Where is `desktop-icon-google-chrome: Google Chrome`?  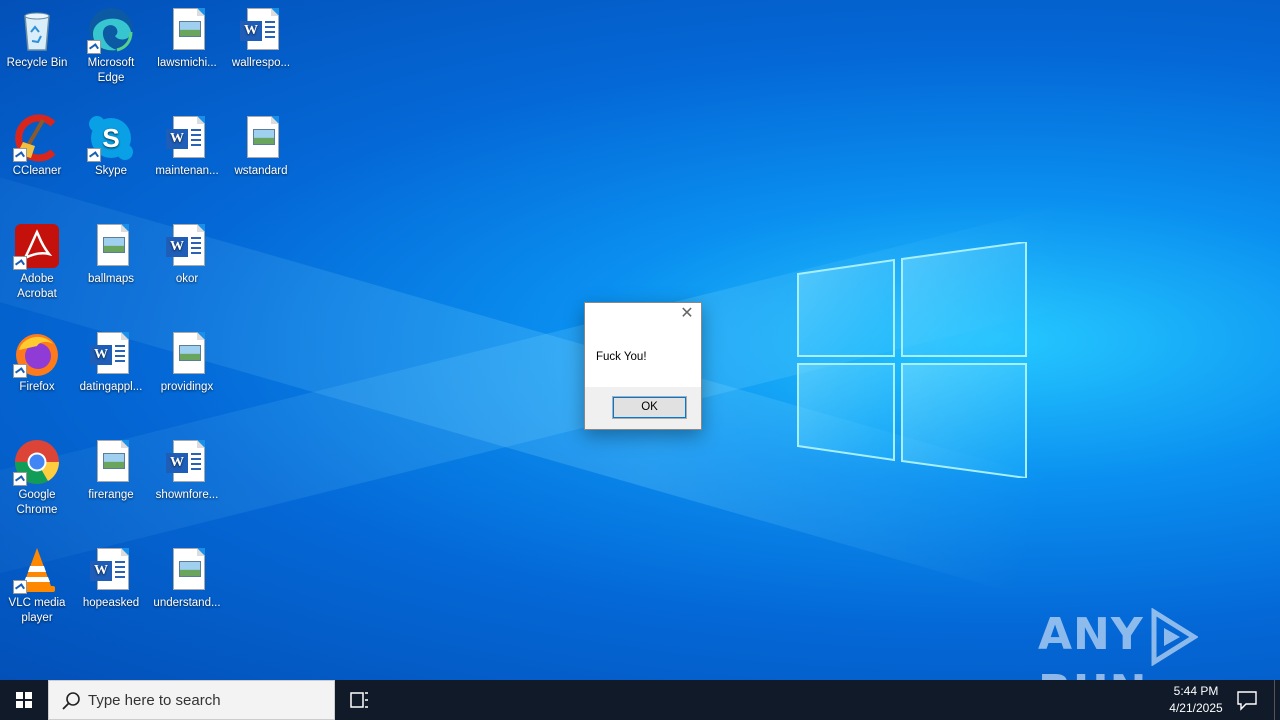 desktop-icon-google-chrome: Google Chrome is located at coordinates (37, 475).